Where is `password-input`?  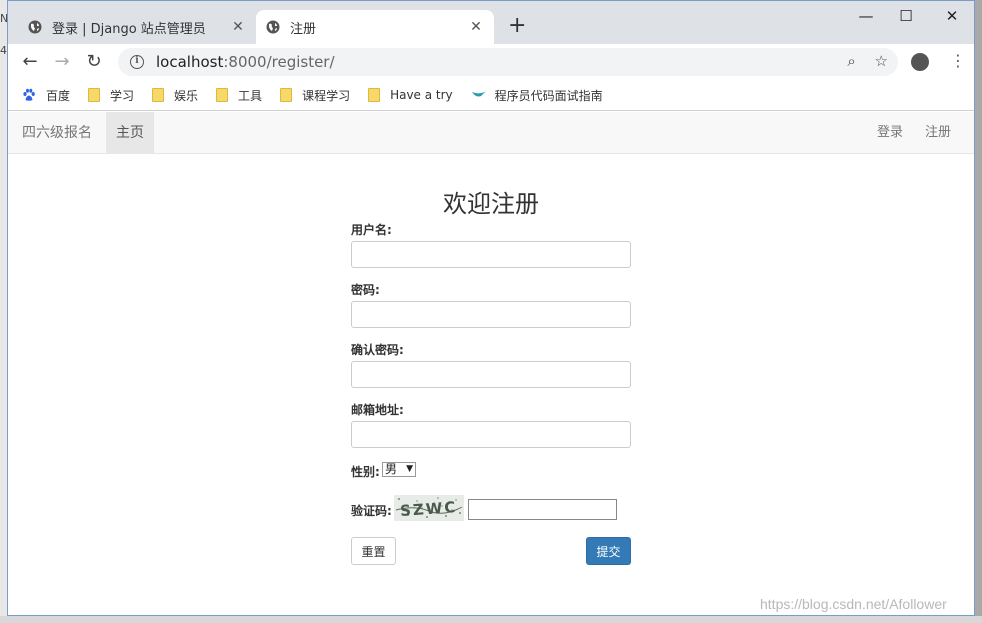
password-input is located at coordinates (491, 314).